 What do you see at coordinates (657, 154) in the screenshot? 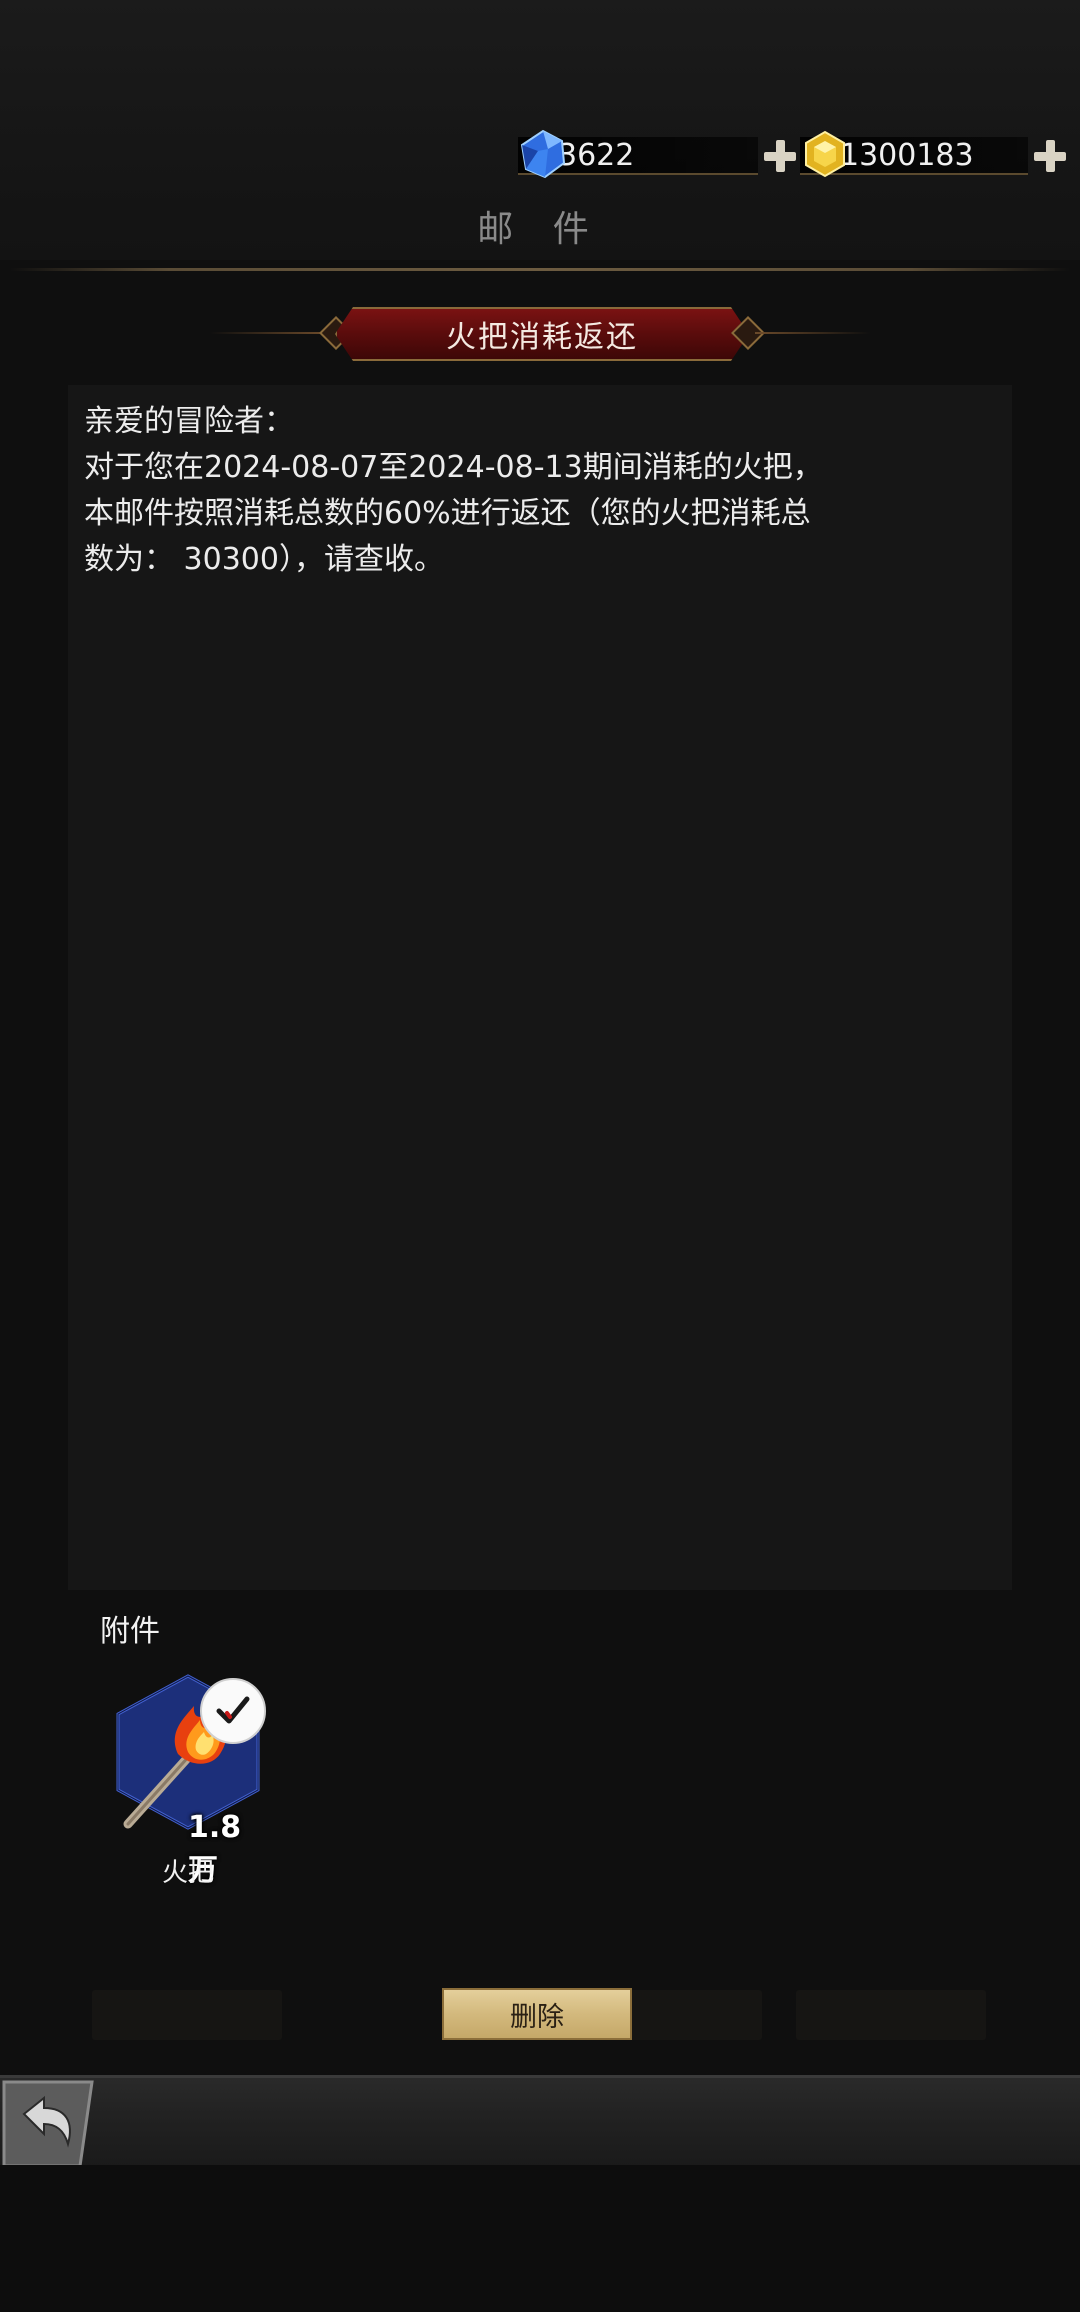
I see `diamond-currency: 3622` at bounding box center [657, 154].